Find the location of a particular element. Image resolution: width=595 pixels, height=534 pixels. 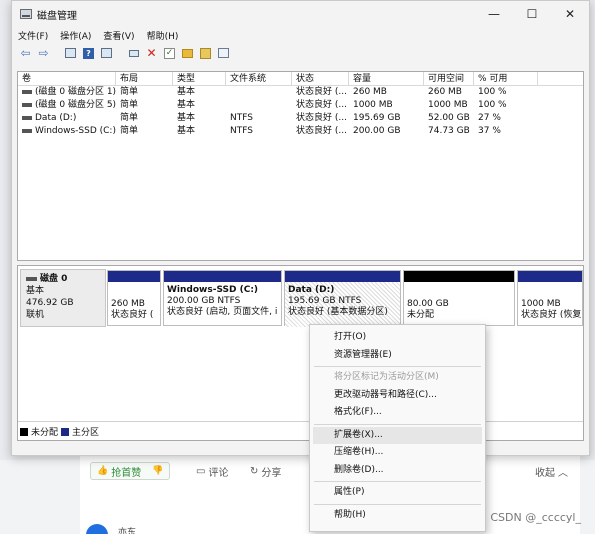

col-free-space: 可用空间 is located at coordinates (449, 78).